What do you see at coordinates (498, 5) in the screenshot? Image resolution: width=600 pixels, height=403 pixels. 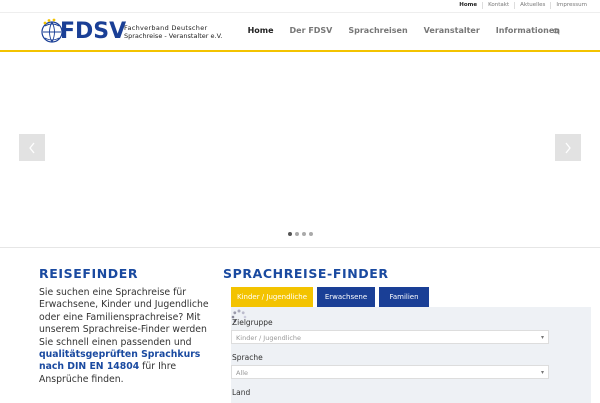 I see `top-link-kontakt: Kontakt` at bounding box center [498, 5].